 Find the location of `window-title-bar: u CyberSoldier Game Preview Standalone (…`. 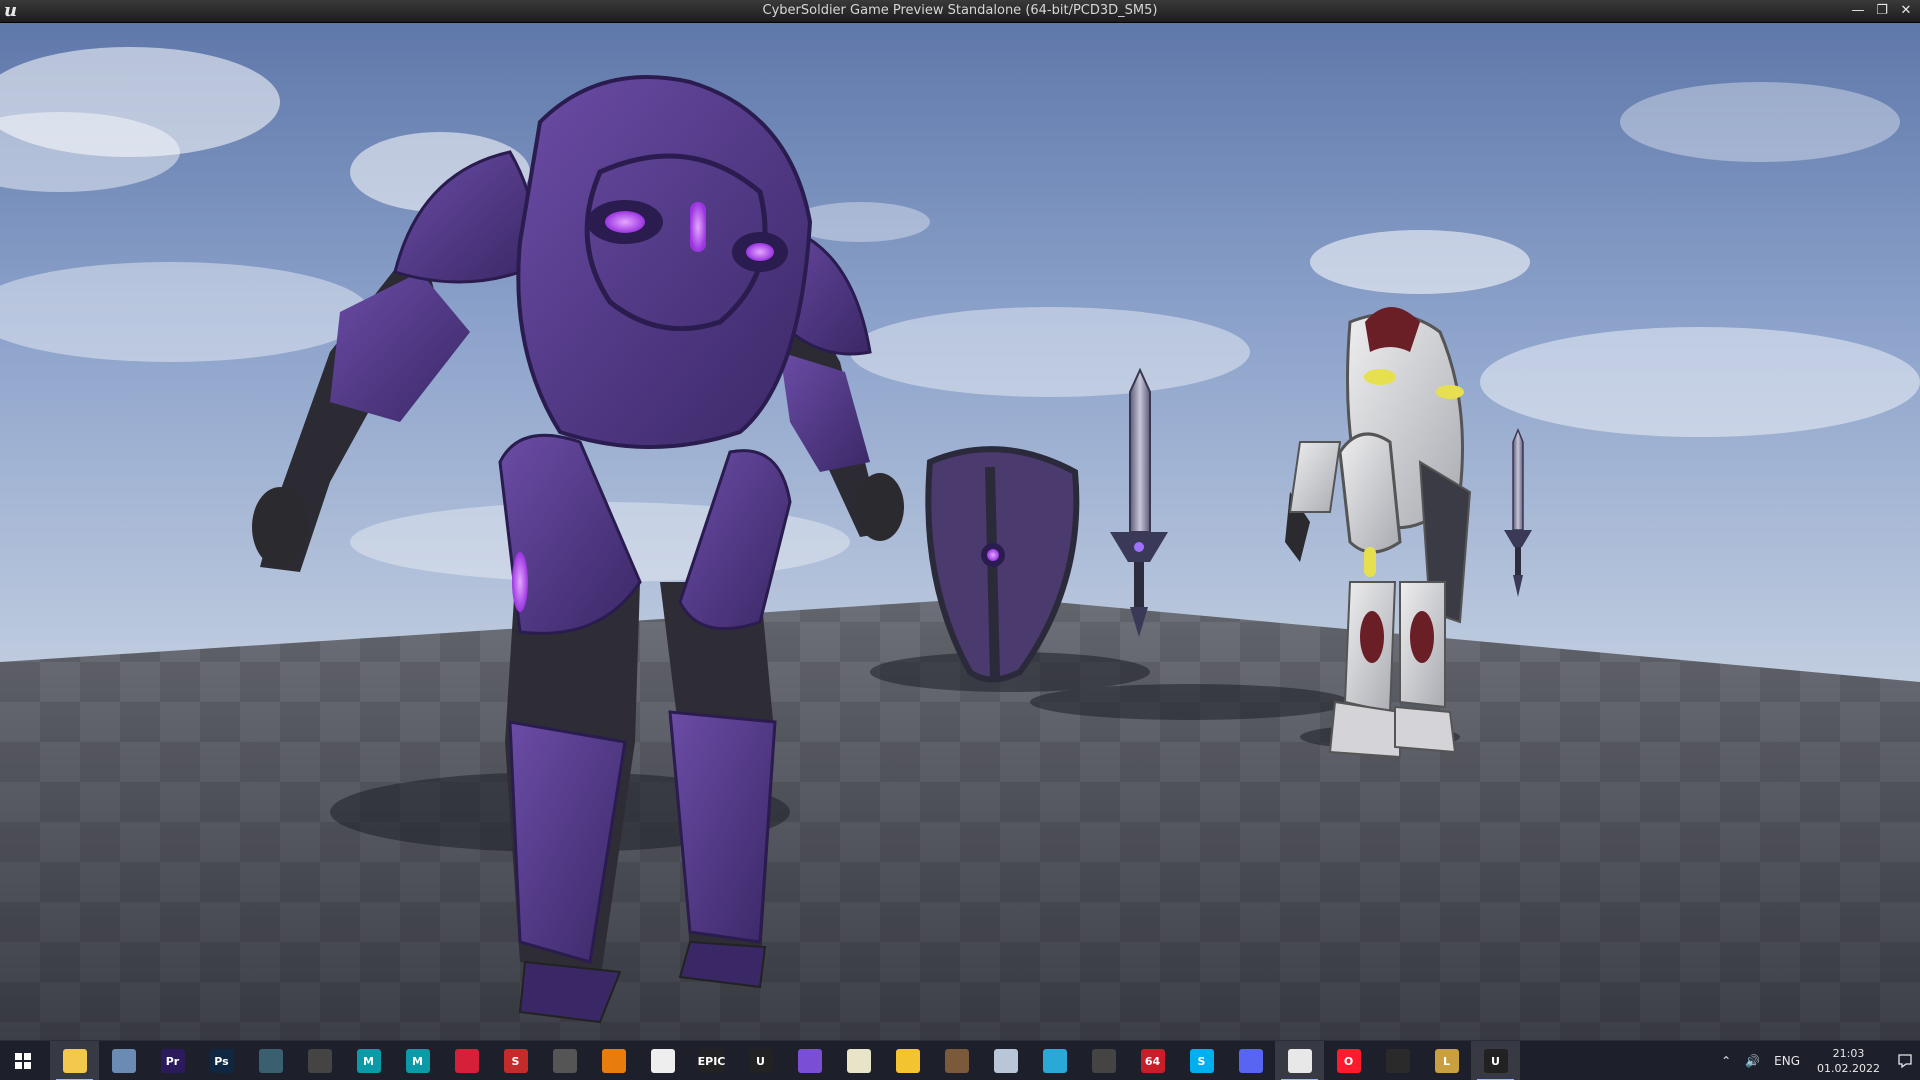

window-title-bar: u CyberSoldier Game Preview Standalone (… is located at coordinates (960, 11).